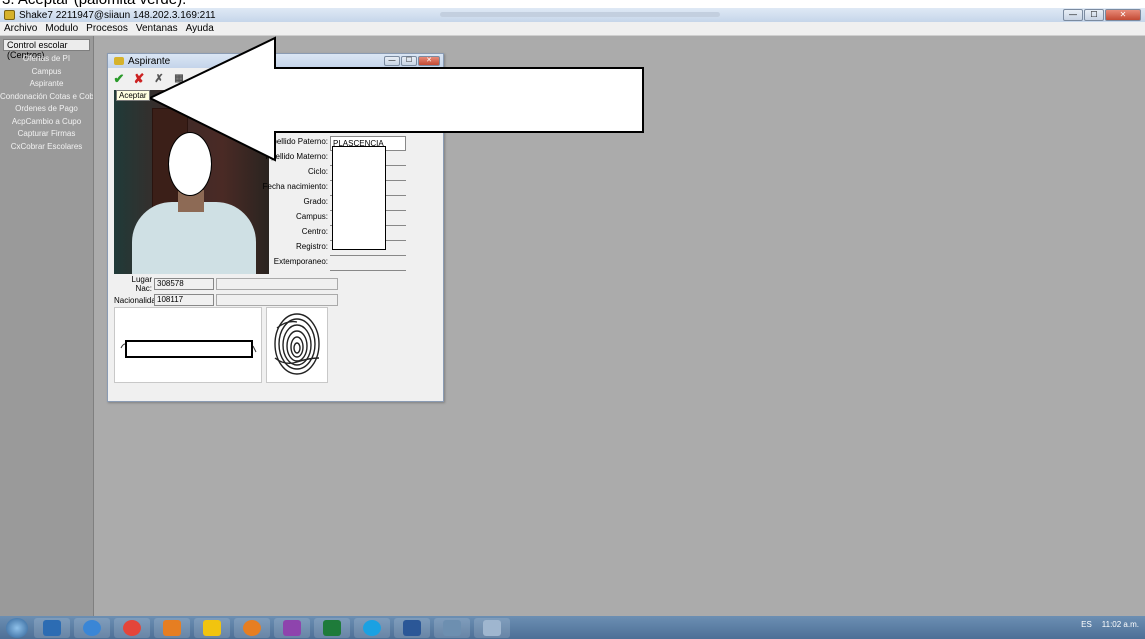  Describe the element at coordinates (277, 284) in the screenshot. I see `lugar-nac-description` at that location.